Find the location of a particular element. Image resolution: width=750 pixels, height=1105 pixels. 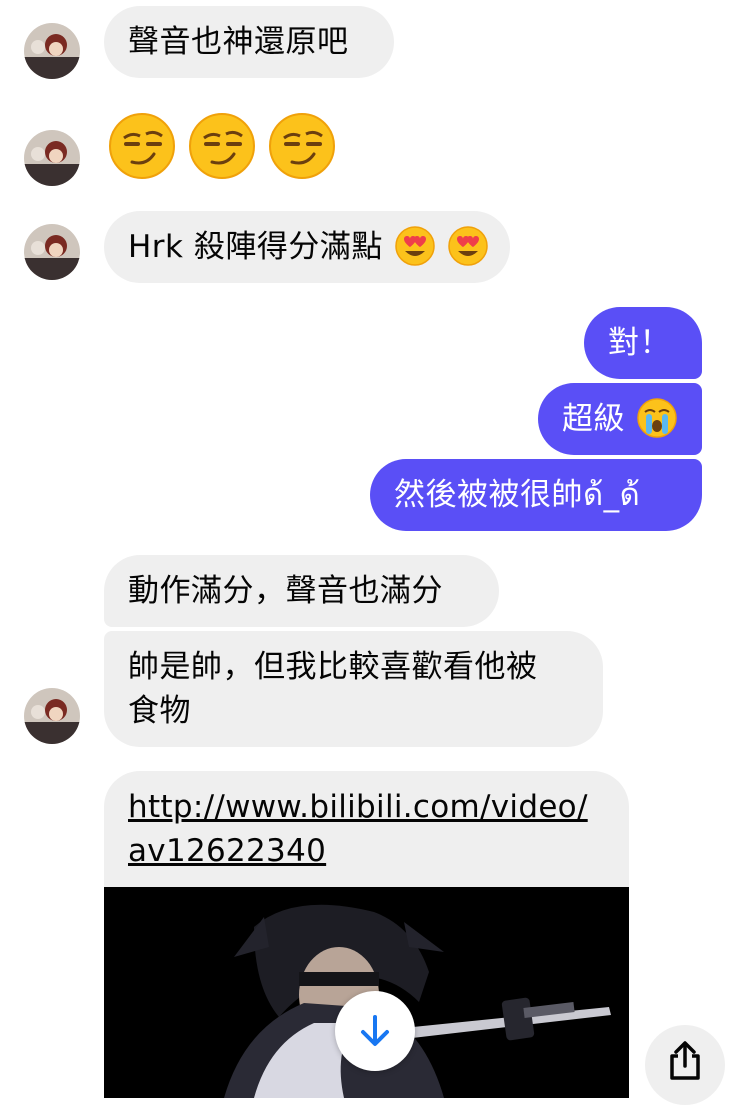

link-line: http://www.bilibili.com/video/ is located at coordinates (358, 807).